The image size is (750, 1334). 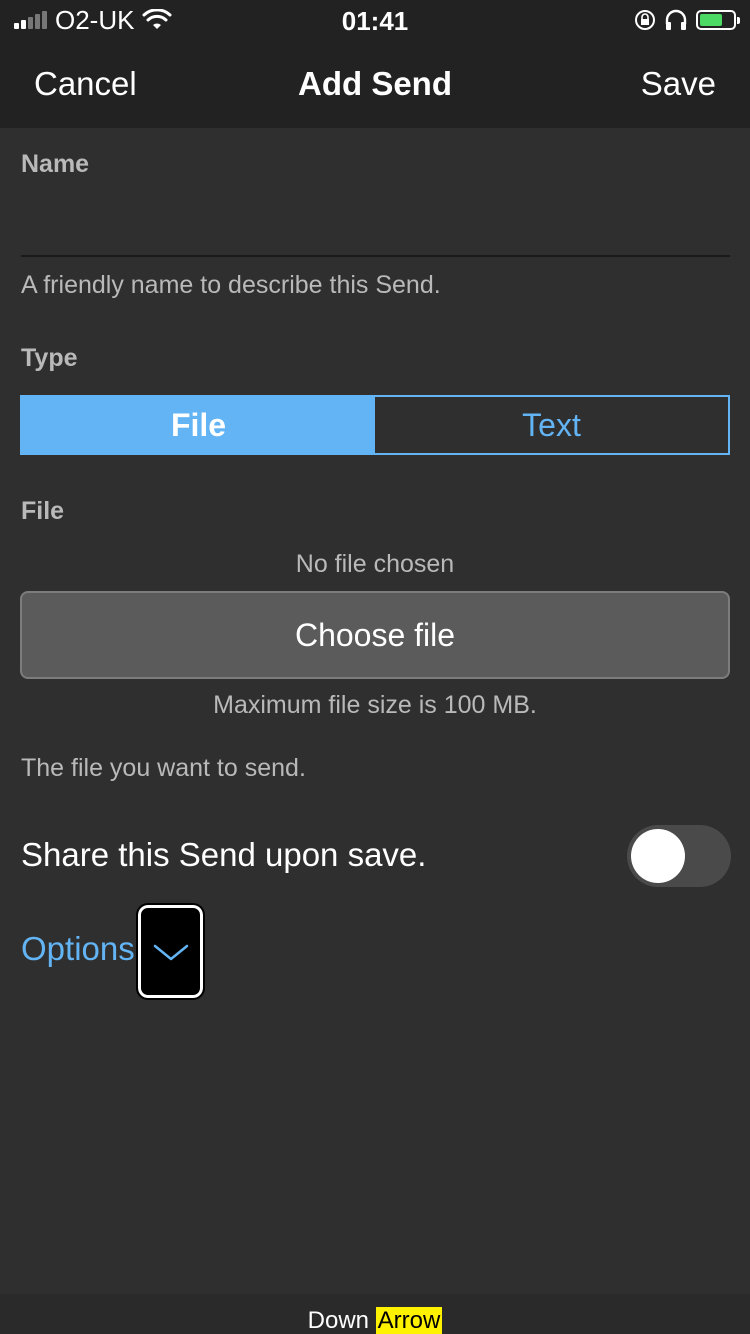 What do you see at coordinates (658, 856) in the screenshot?
I see `toggle-knob` at bounding box center [658, 856].